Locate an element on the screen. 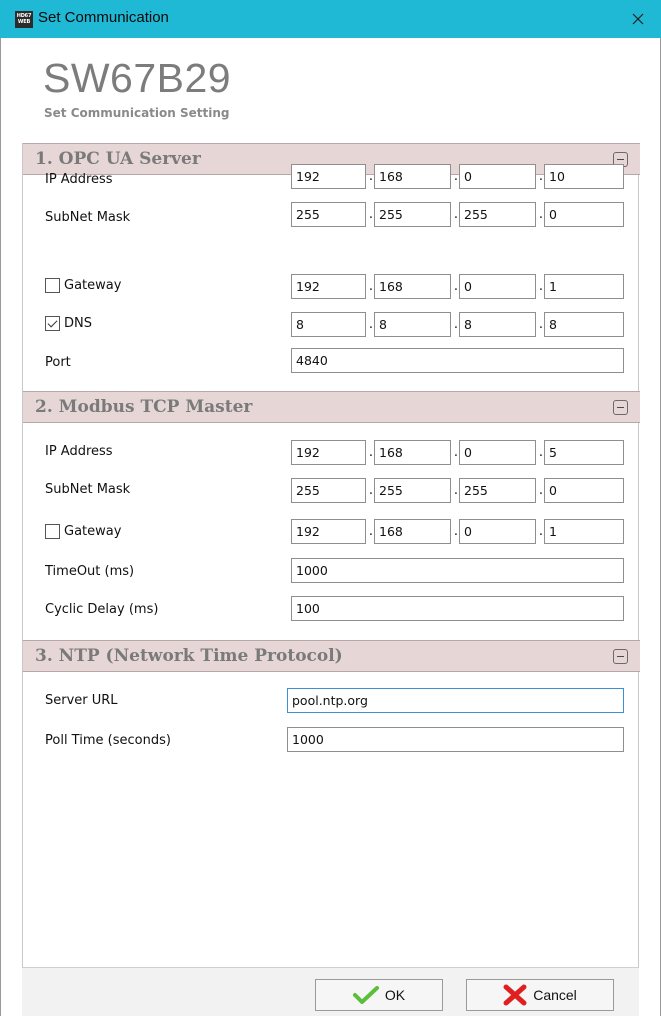  title-bar: HD67 WEB Set Communication is located at coordinates (330, 19).